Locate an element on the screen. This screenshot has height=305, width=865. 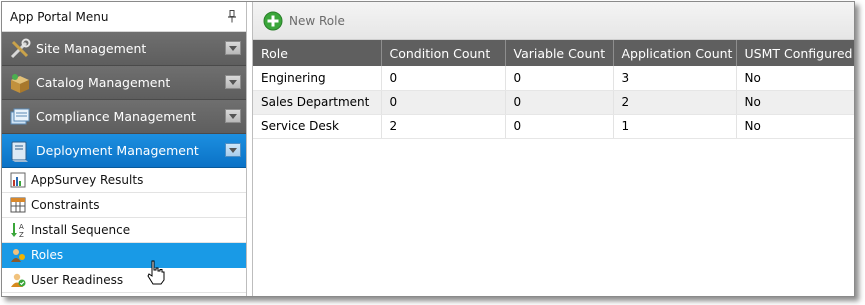
nav-item-constraints: Constraints is located at coordinates (124, 205).